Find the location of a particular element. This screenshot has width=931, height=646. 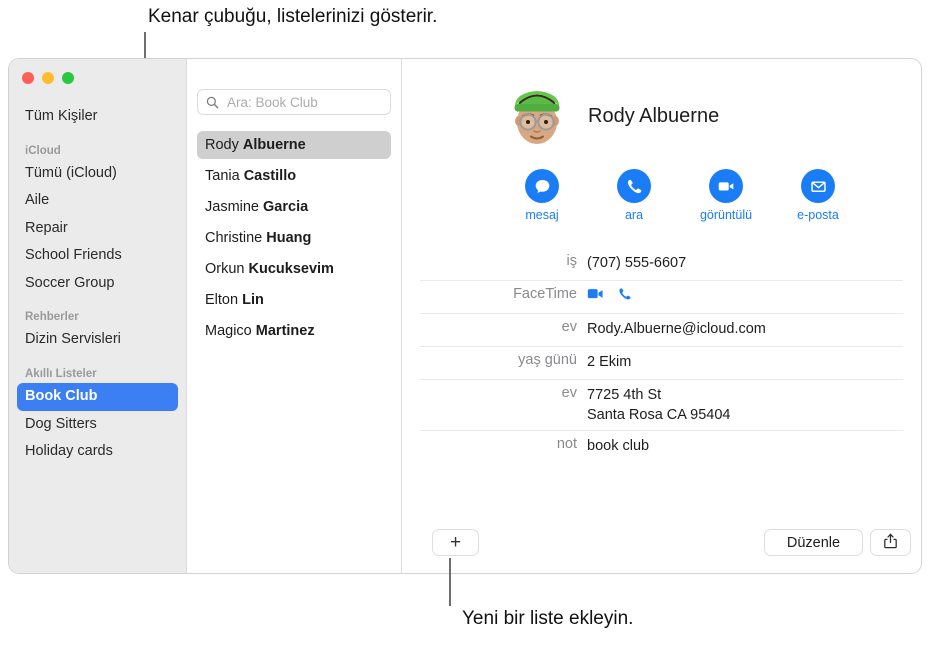

contact-last-name: Garcia is located at coordinates (286, 207).